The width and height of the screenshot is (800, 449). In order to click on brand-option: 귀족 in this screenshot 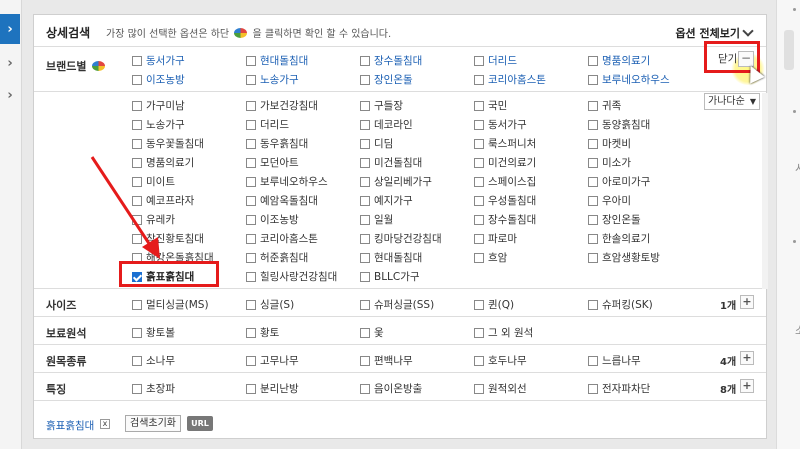, I will do `click(604, 105)`.